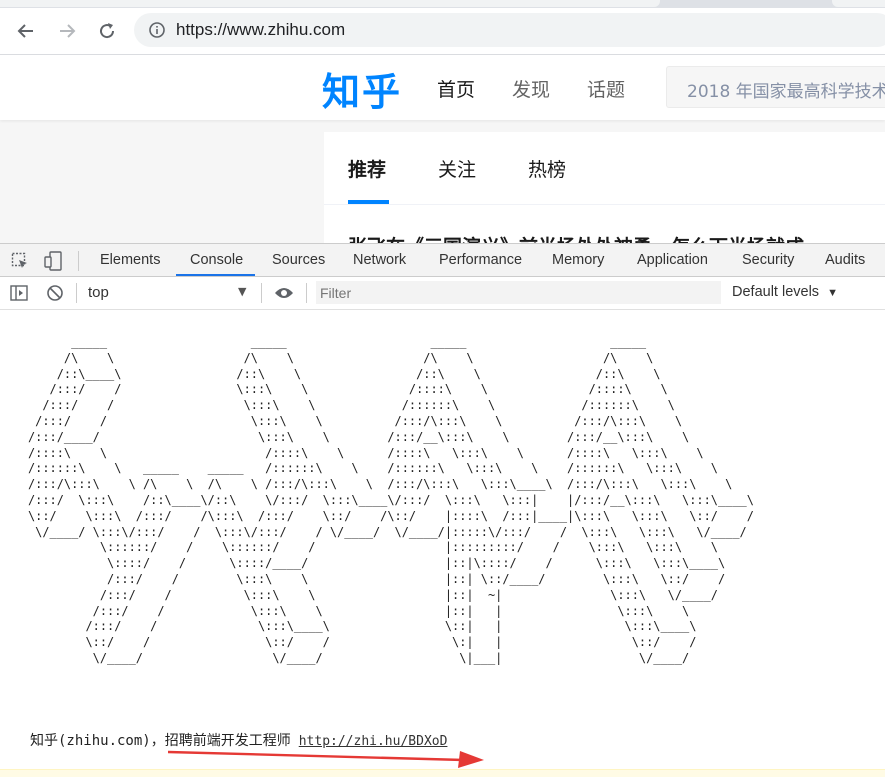 This screenshot has height=777, width=885. Describe the element at coordinates (531, 88) in the screenshot. I see `nav-explore: 发现` at that location.